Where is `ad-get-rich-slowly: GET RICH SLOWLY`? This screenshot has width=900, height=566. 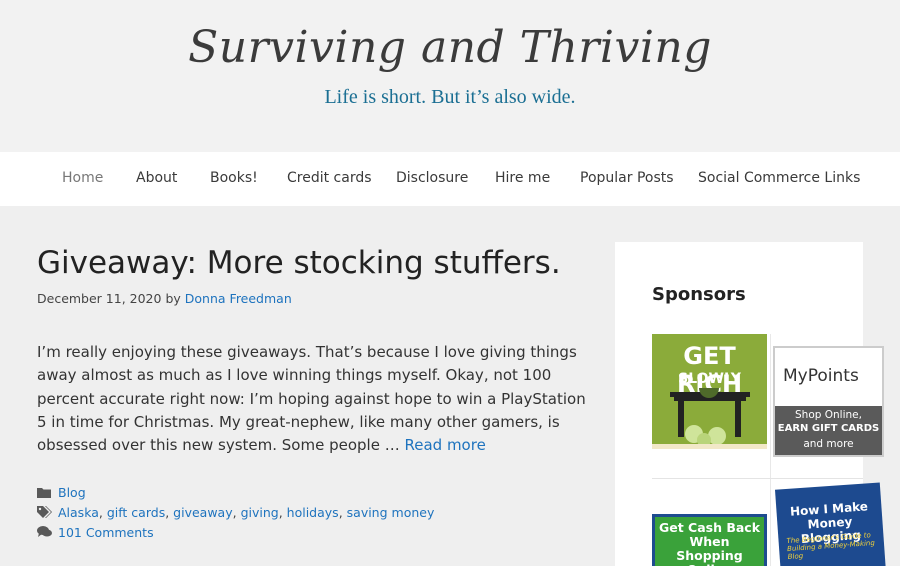
ad-get-rich-slowly: GET RICH SLOWLY is located at coordinates (709, 391).